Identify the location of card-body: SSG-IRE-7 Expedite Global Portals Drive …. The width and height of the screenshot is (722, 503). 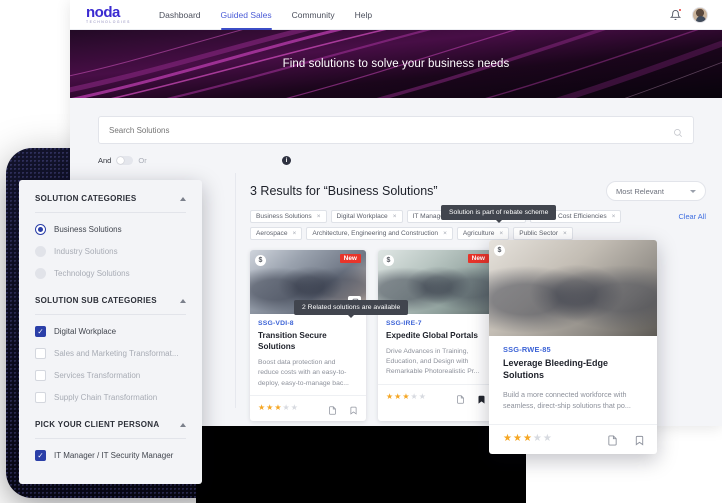
(436, 346).